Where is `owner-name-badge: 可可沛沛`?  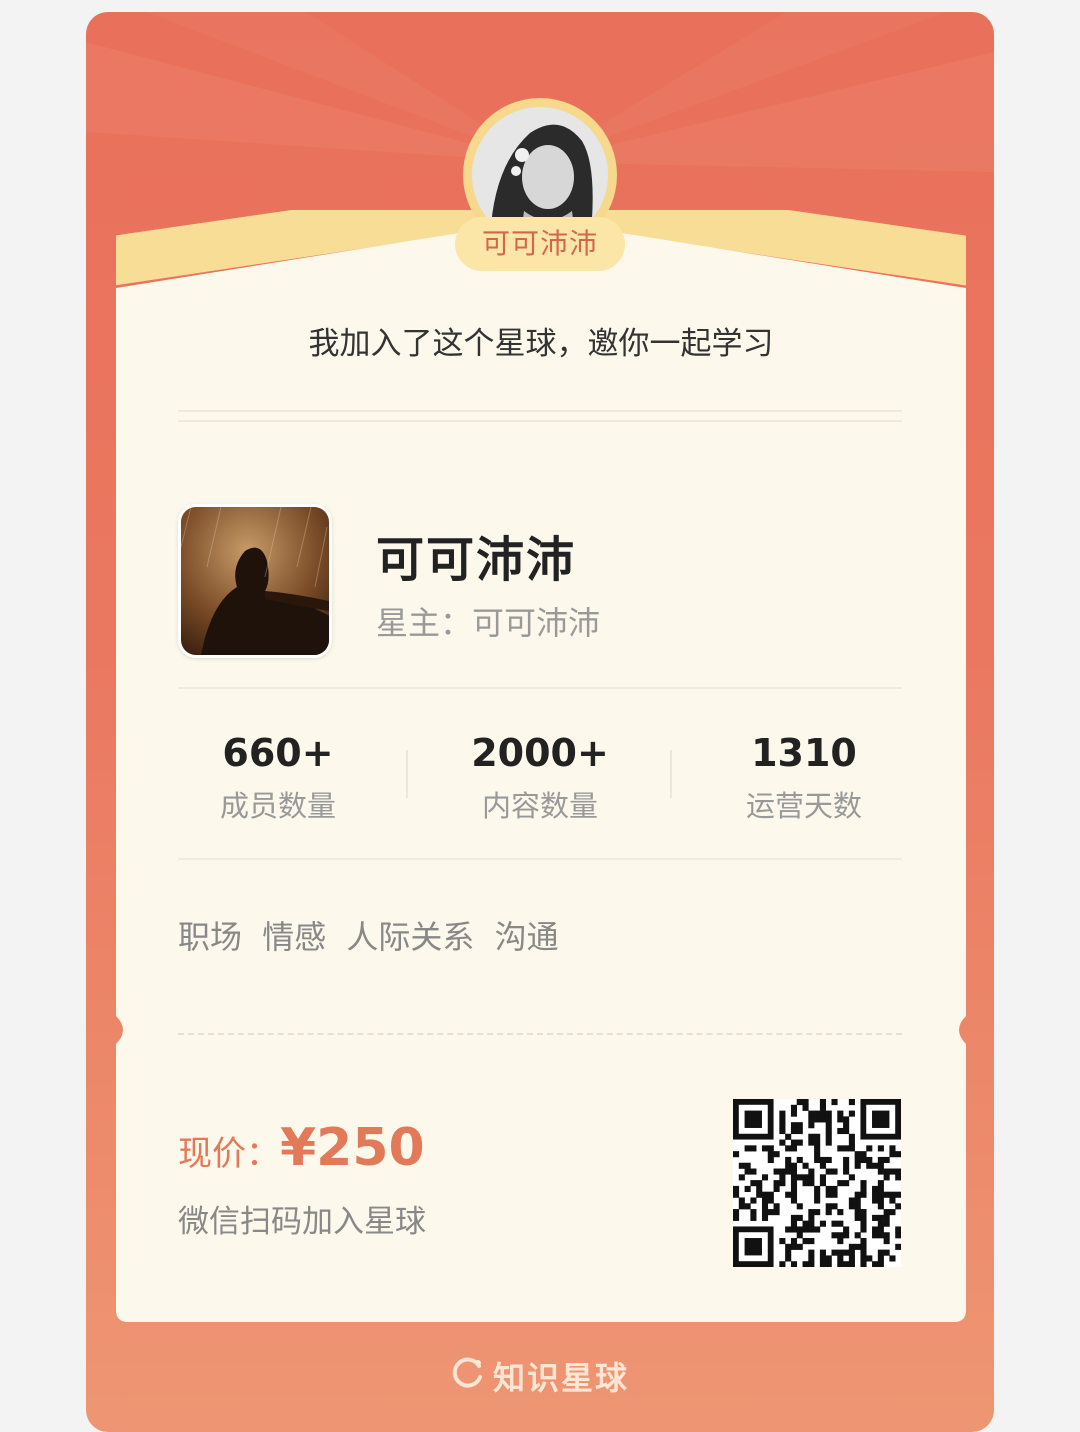 owner-name-badge: 可可沛沛 is located at coordinates (540, 244).